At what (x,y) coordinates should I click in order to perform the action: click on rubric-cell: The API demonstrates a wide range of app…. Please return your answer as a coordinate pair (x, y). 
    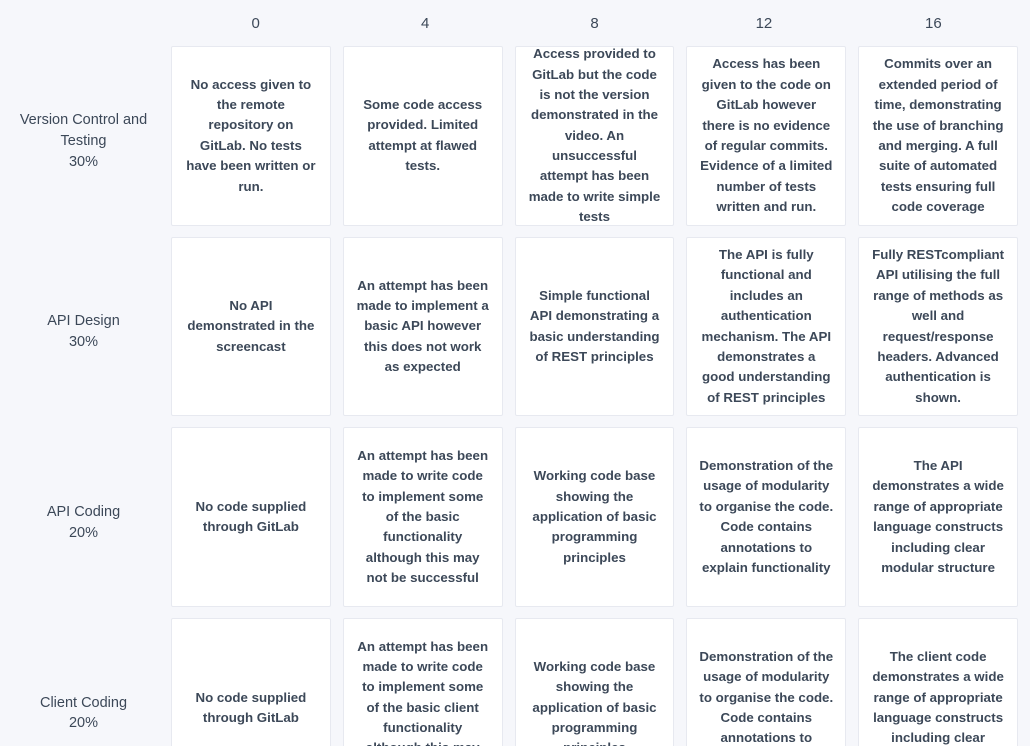
    Looking at the image, I should click on (938, 517).